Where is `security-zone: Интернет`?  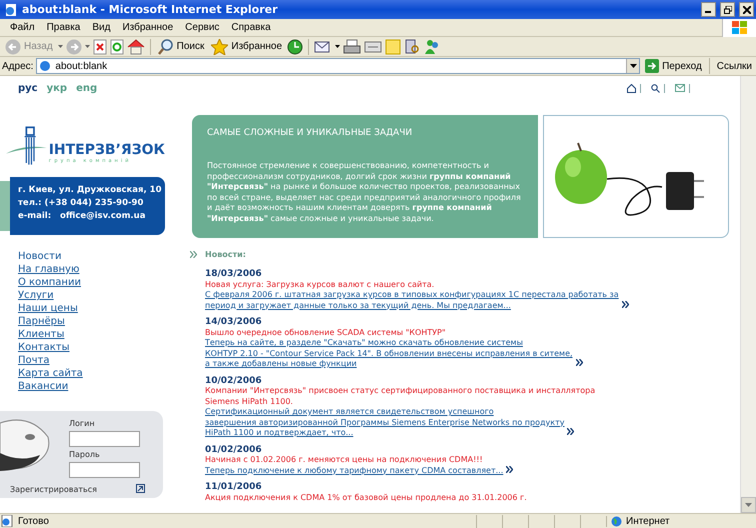 security-zone: Интернет is located at coordinates (681, 521).